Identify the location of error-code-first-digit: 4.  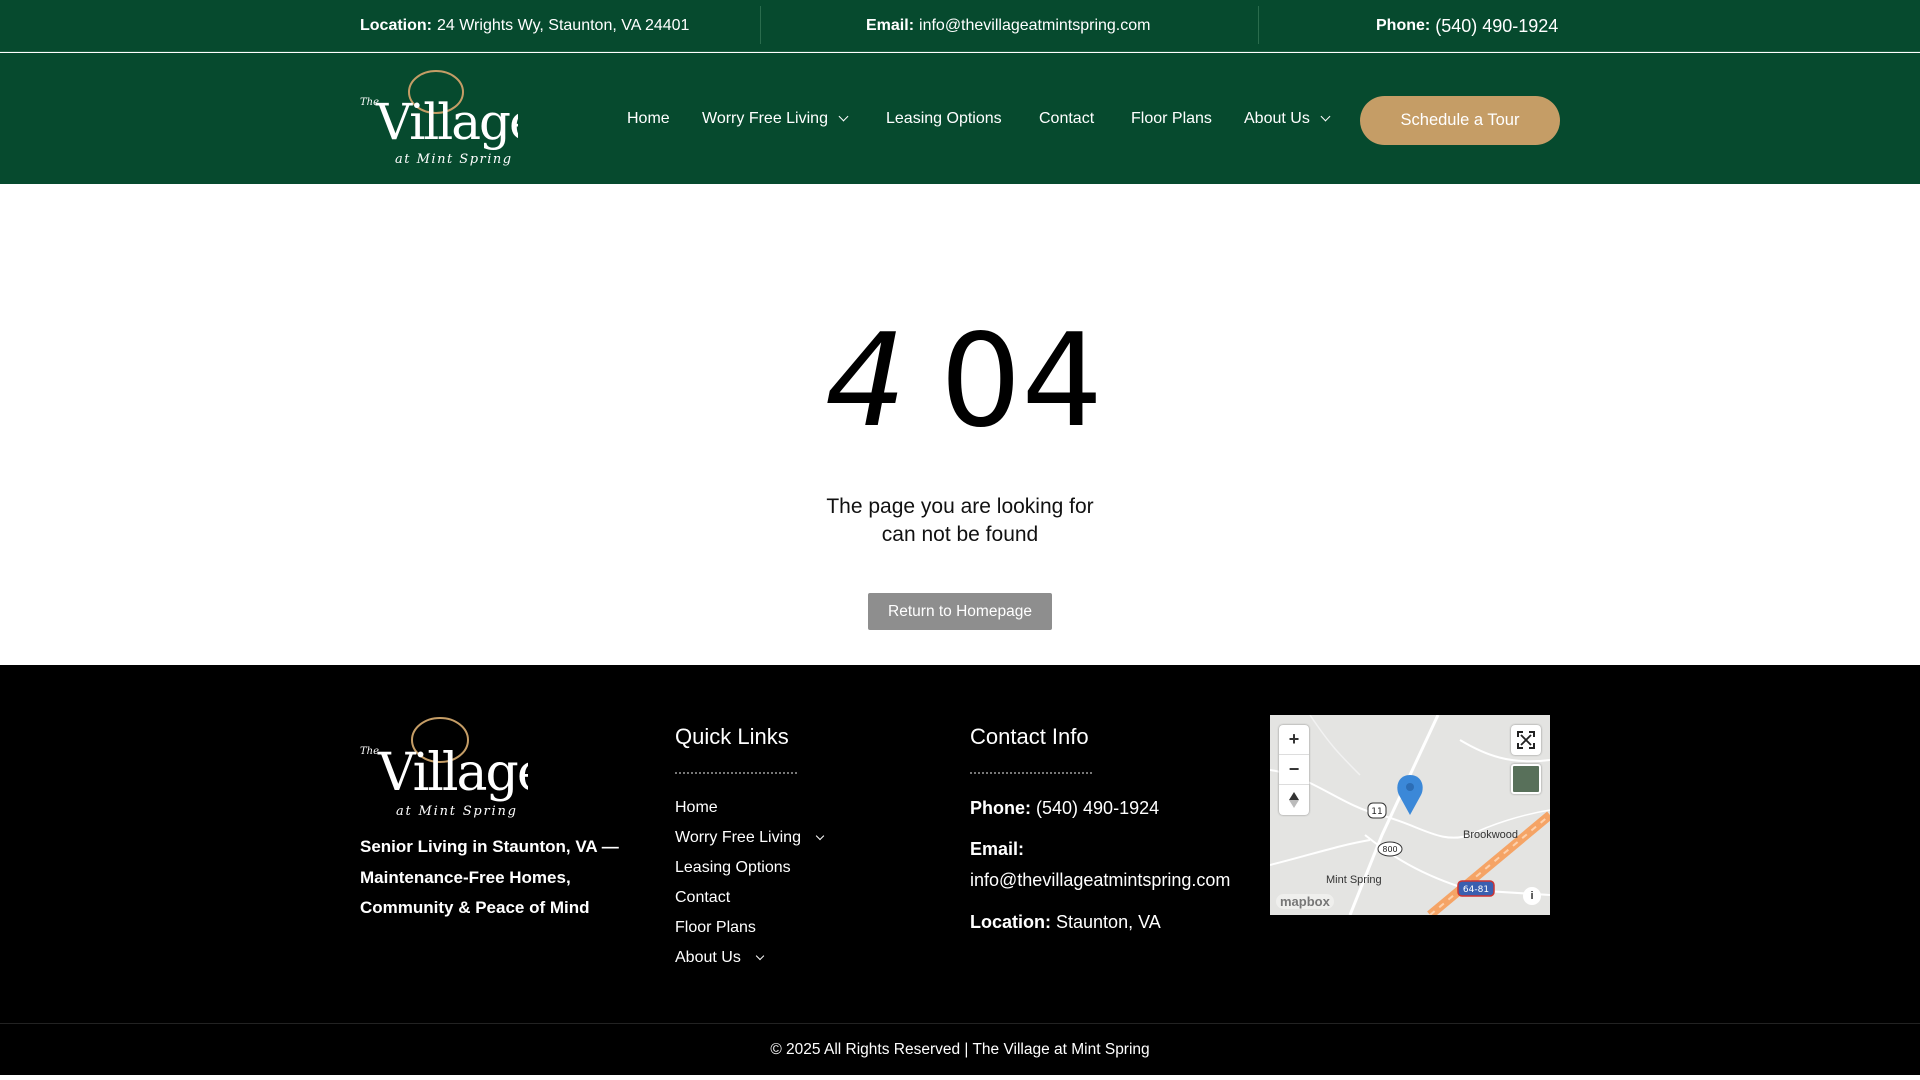
(866, 381).